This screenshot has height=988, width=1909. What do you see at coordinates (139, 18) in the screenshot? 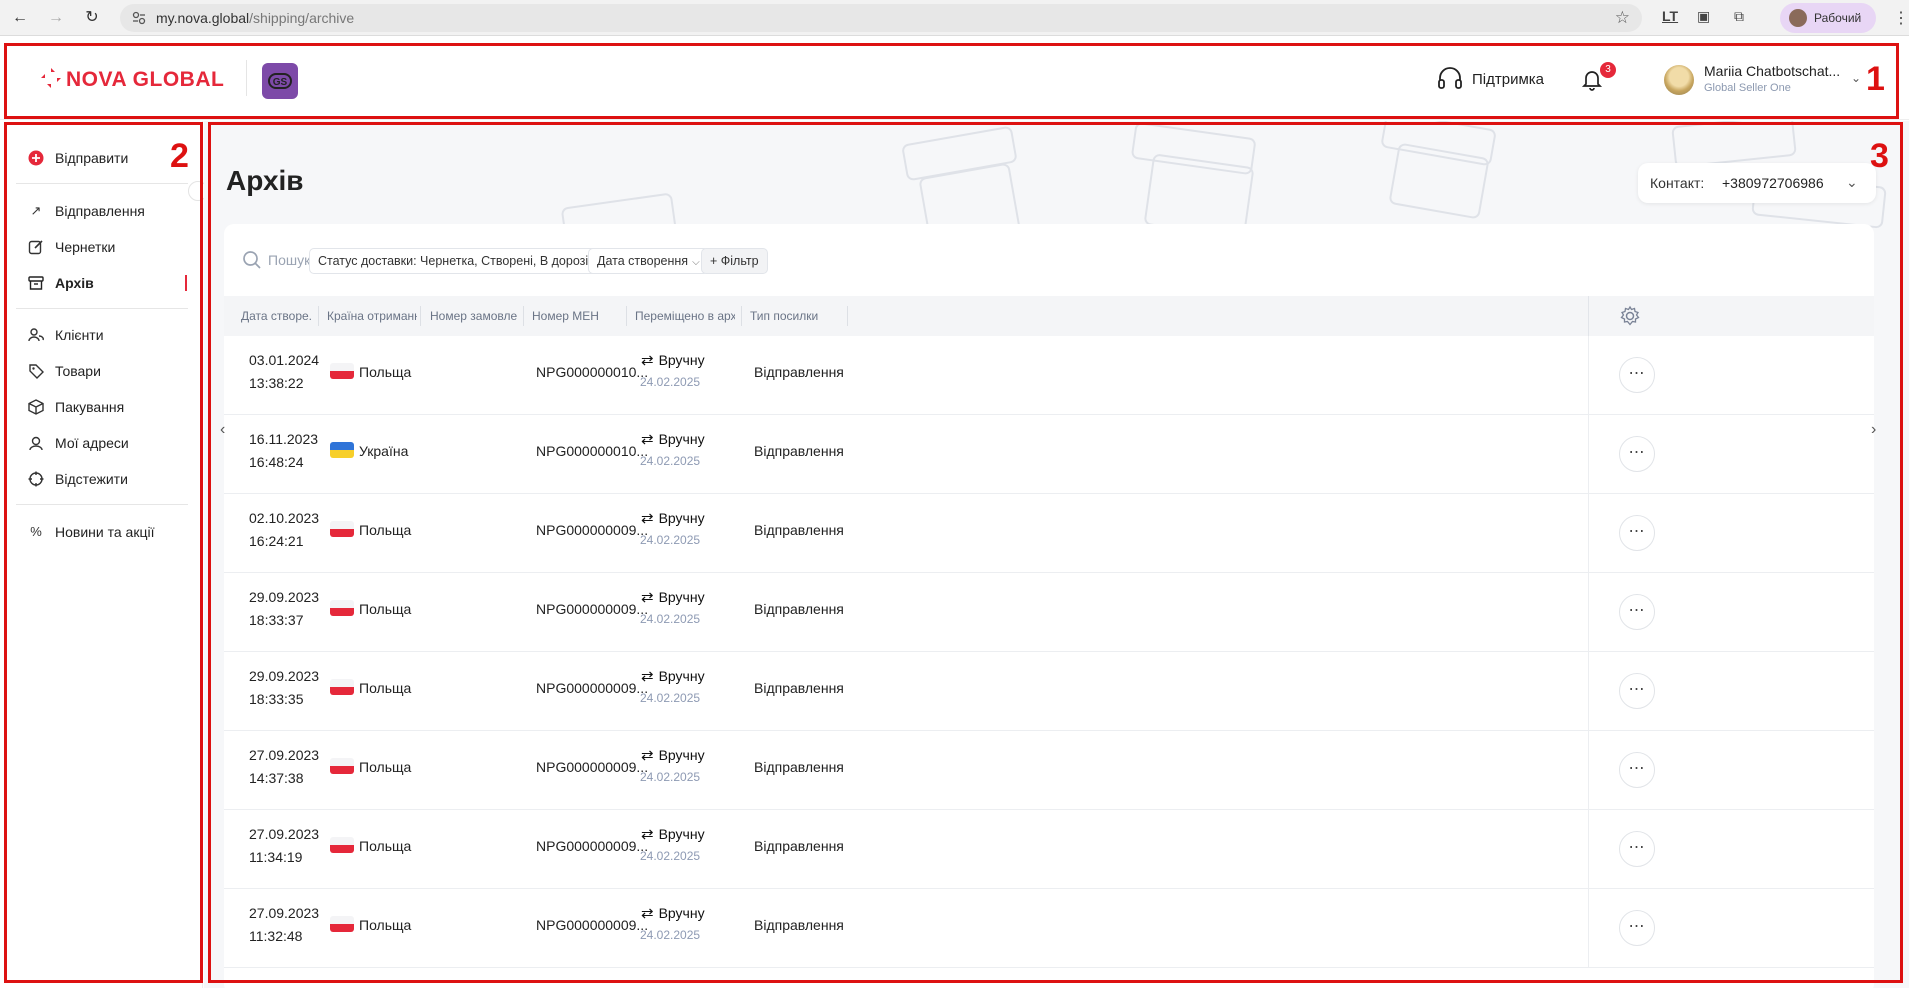
I see `site-settings-icon` at bounding box center [139, 18].